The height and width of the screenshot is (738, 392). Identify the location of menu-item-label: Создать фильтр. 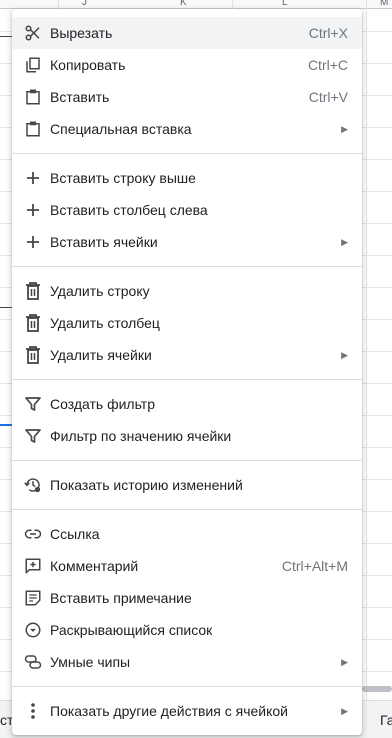
(102, 404).